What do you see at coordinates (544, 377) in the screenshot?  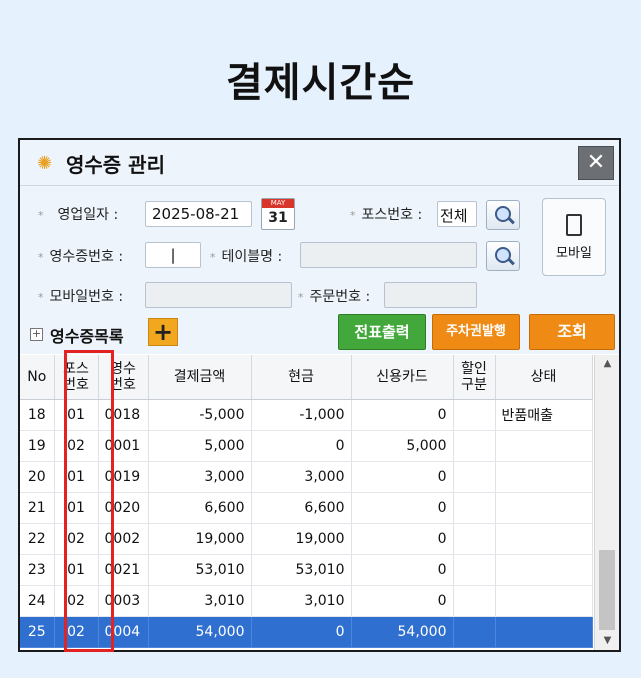 I see `column-header: 상태` at bounding box center [544, 377].